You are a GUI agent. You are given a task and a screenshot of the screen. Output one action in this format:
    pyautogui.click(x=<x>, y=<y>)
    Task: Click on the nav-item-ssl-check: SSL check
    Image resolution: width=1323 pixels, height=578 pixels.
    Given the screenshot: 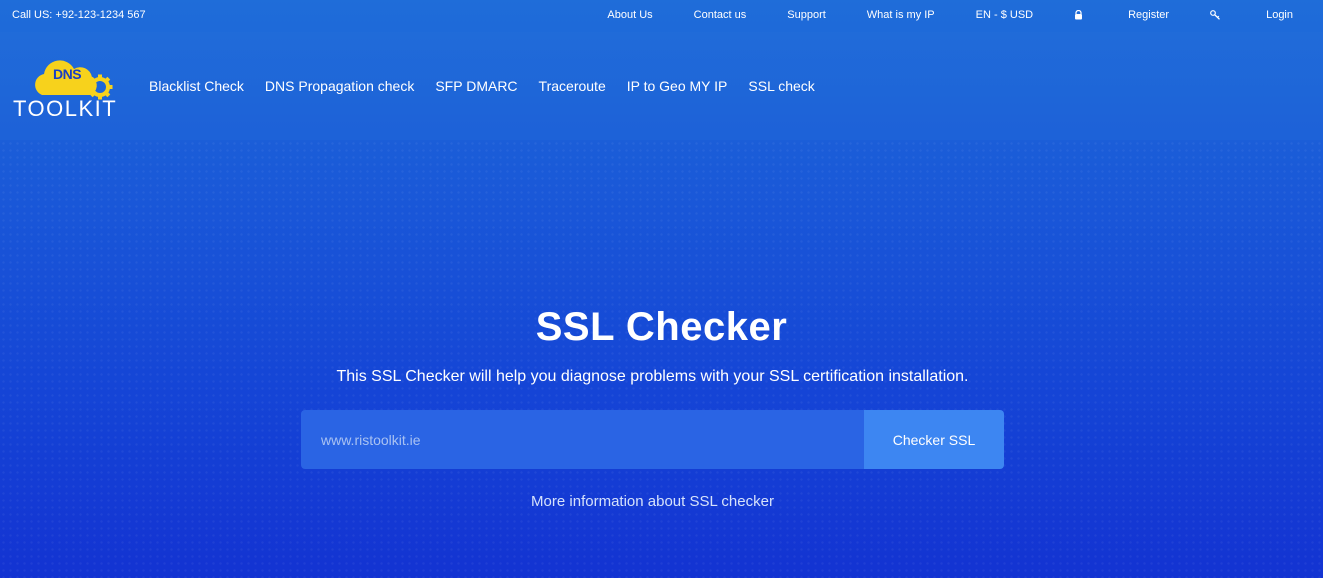 What is the action you would take?
    pyautogui.click(x=781, y=86)
    